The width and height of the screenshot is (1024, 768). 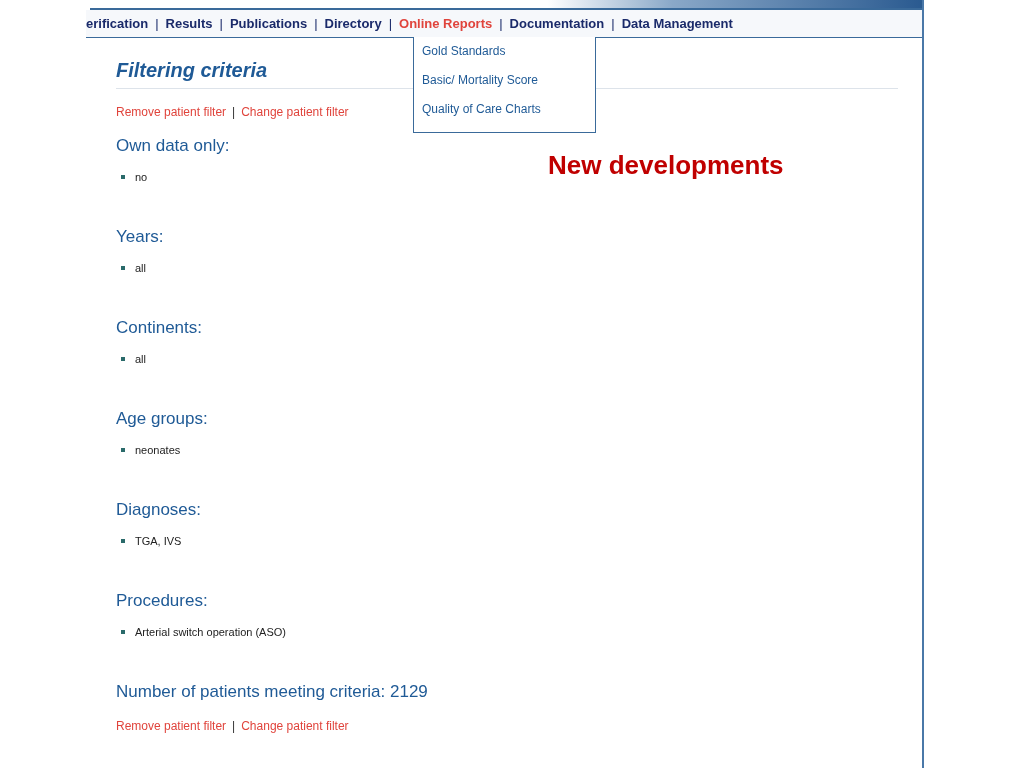 What do you see at coordinates (117, 23) in the screenshot?
I see `nav-link: erification` at bounding box center [117, 23].